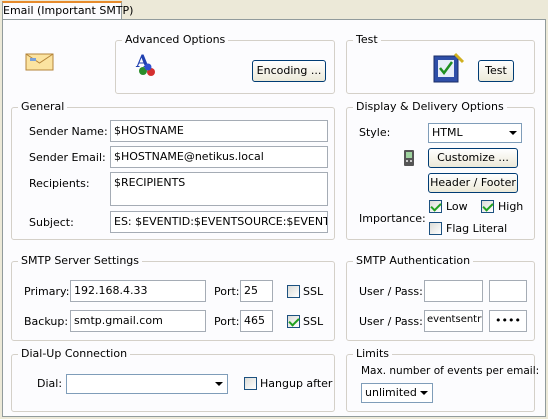 The width and height of the screenshot is (548, 419). I want to click on low-label: Low, so click(457, 206).